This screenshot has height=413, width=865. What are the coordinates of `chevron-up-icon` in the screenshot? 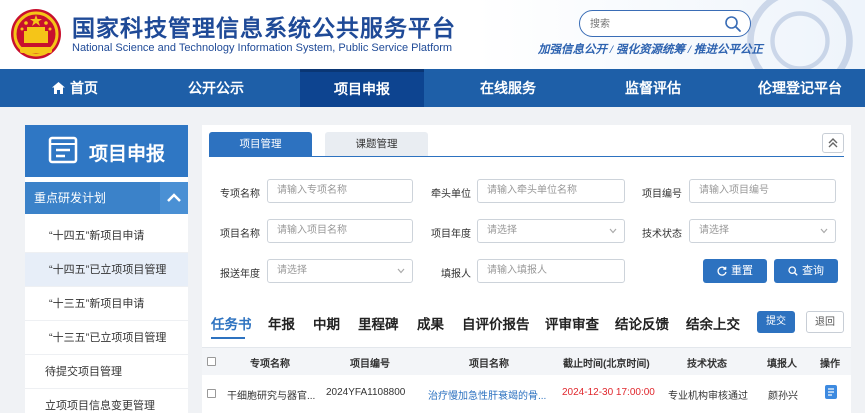 It's located at (174, 197).